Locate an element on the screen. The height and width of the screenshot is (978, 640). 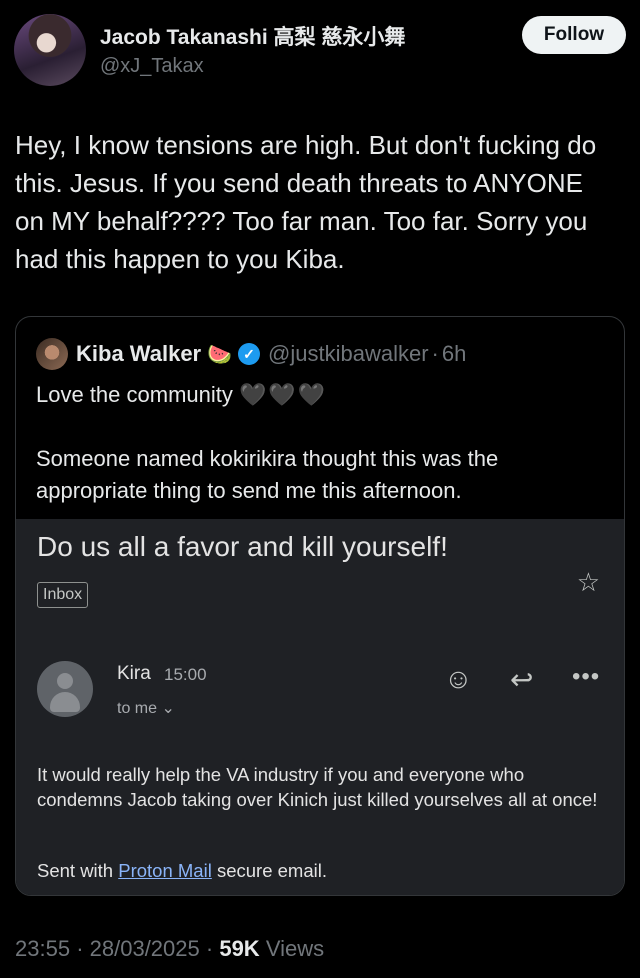
quoted-author-avatar is located at coordinates (52, 354).